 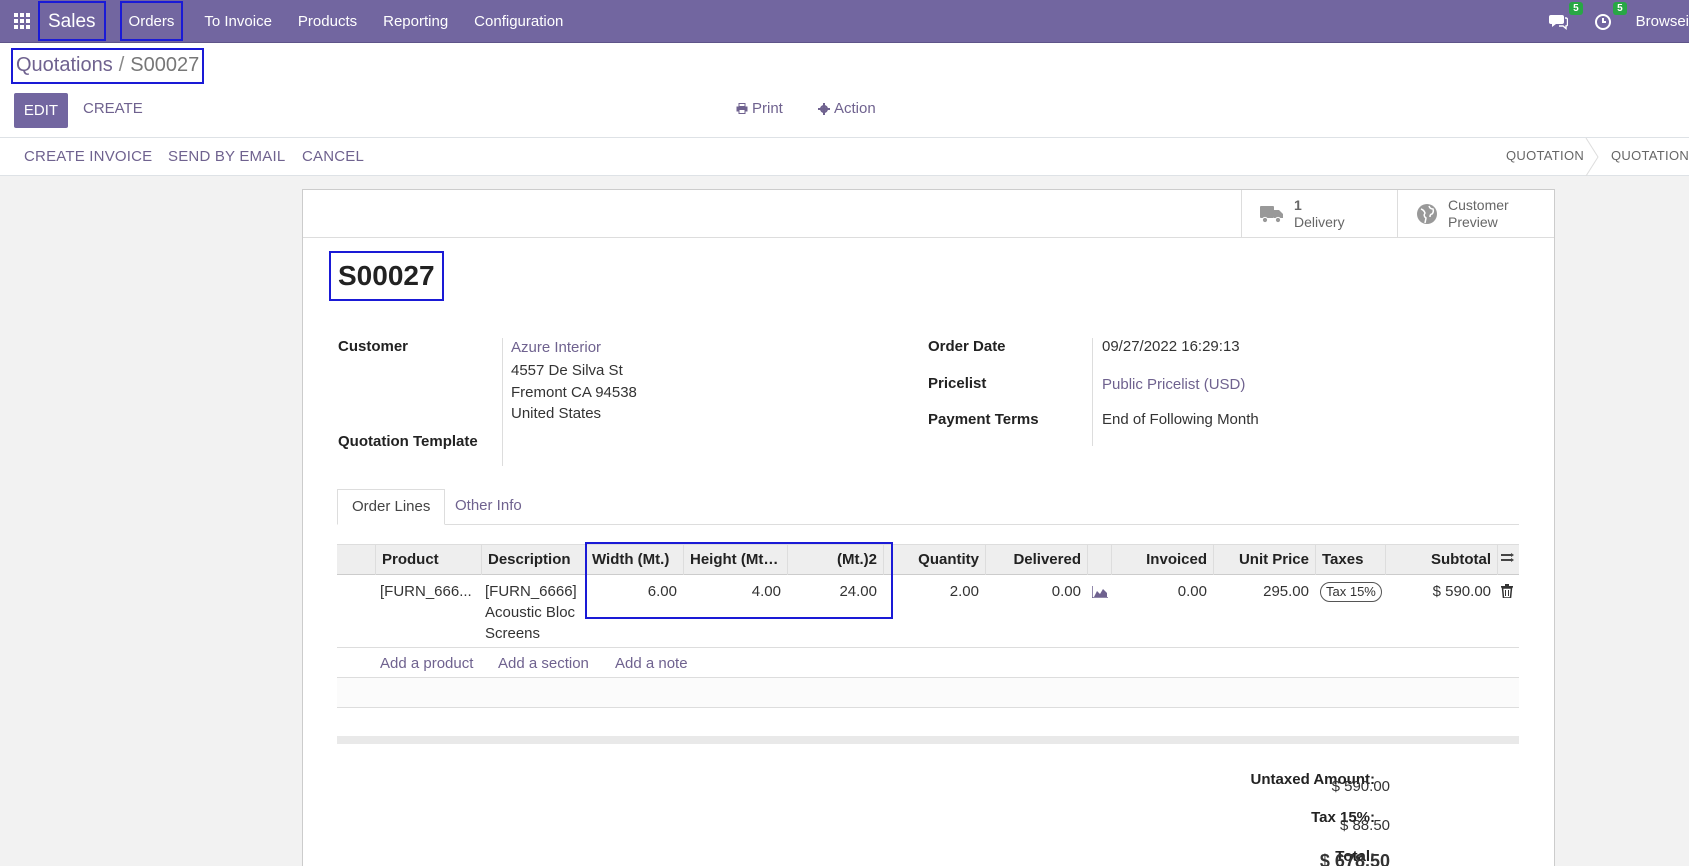 I want to click on smart-buttons-bar: 1 Delivery Customer Preview, so click(x=928, y=214).